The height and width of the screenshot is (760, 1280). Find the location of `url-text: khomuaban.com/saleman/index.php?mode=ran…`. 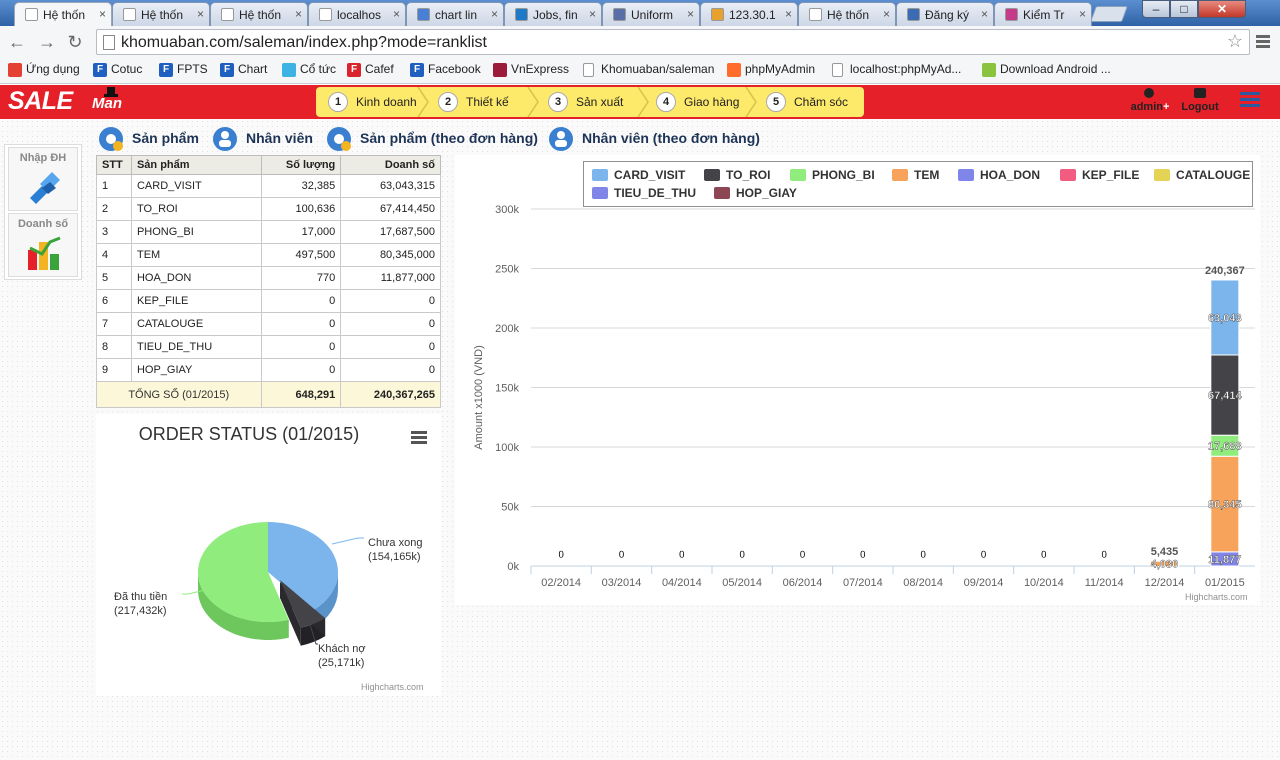

url-text: khomuaban.com/saleman/index.php?mode=ran… is located at coordinates (304, 43).